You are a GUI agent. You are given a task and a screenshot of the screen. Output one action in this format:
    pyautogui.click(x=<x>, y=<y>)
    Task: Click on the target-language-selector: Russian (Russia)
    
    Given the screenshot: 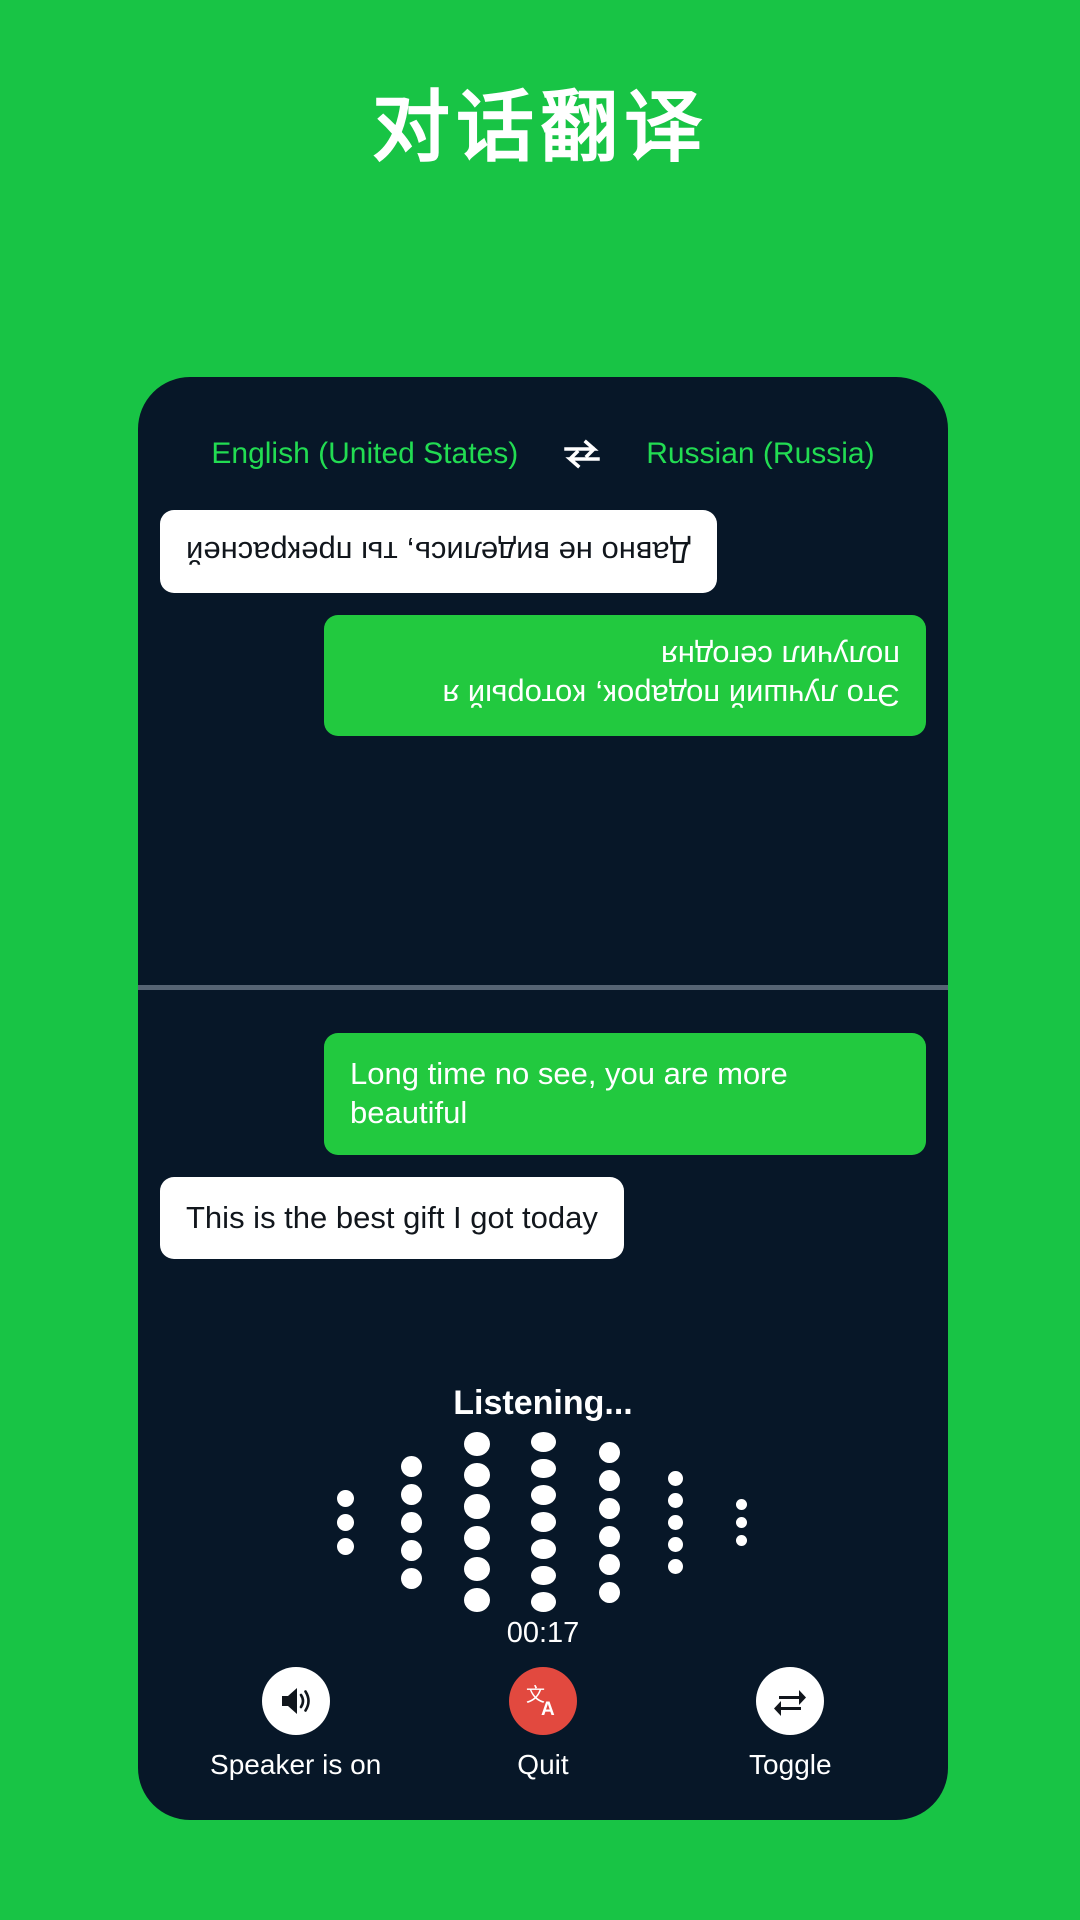 What is the action you would take?
    pyautogui.click(x=760, y=454)
    